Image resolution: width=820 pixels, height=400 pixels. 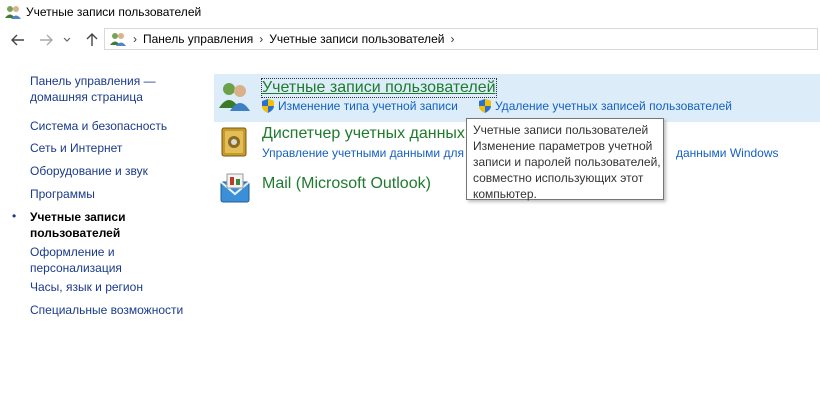 I want to click on up-button, so click(x=92, y=40).